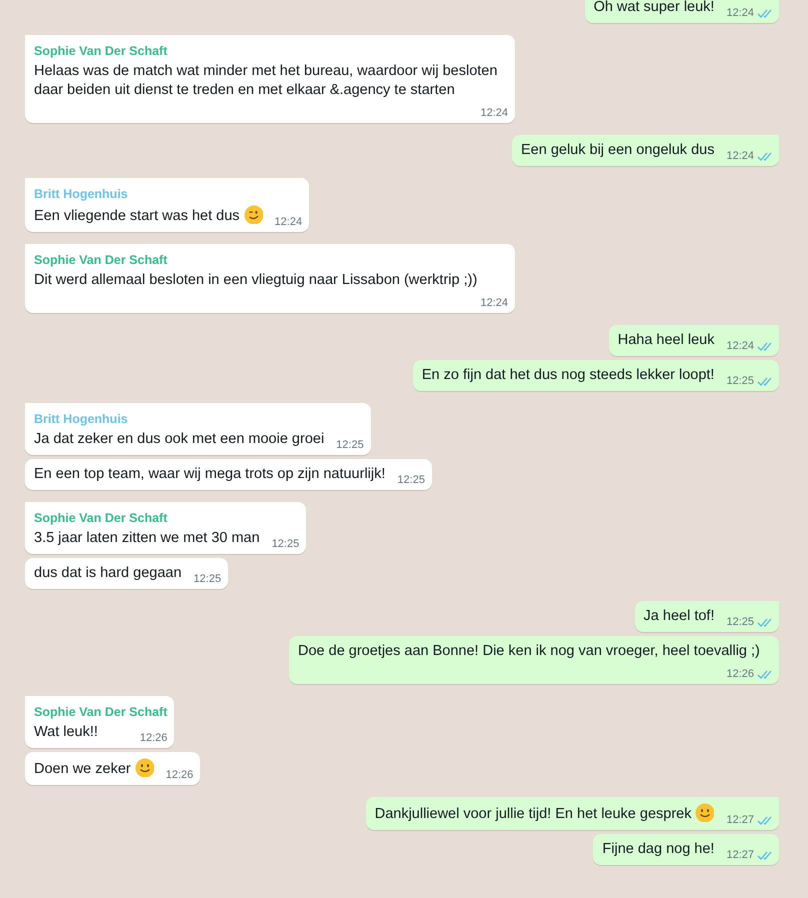 The image size is (808, 898). I want to click on message-text: Fijne dag nog he!, so click(658, 849).